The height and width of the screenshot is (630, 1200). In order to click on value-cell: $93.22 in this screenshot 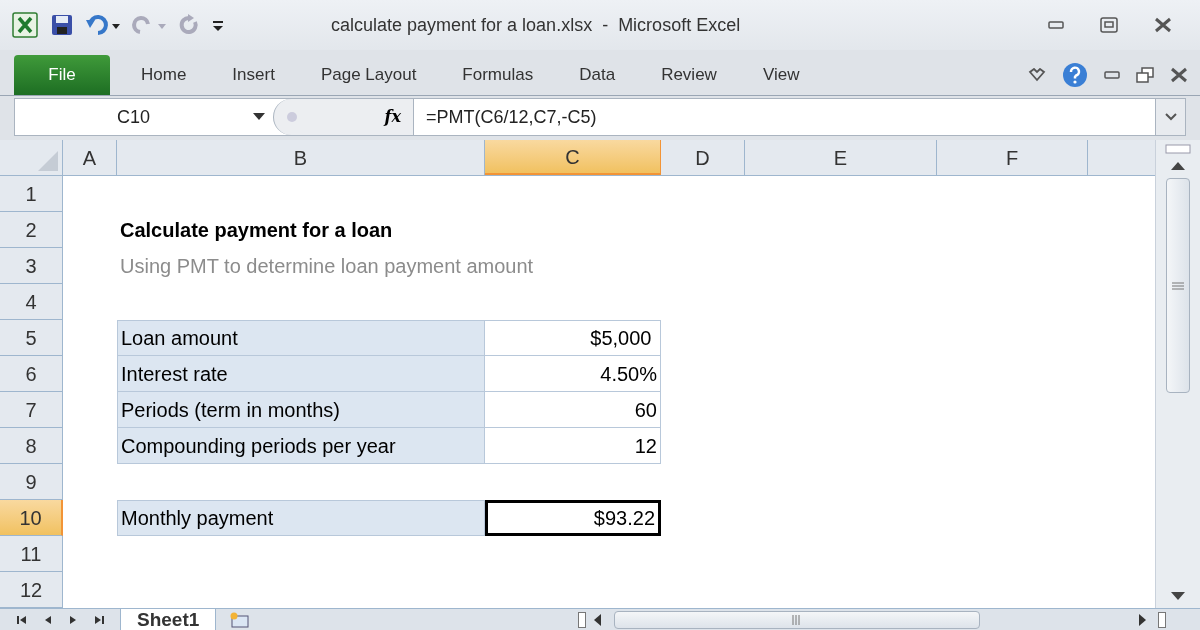, I will do `click(573, 518)`.